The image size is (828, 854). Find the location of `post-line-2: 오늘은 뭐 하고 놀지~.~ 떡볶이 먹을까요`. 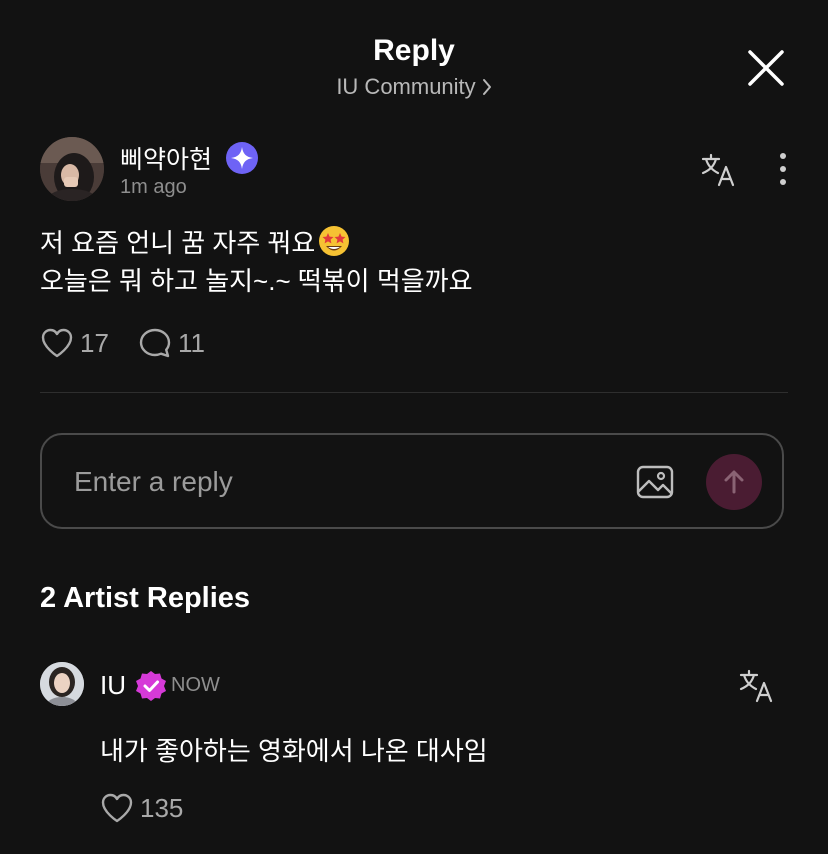

post-line-2: 오늘은 뭐 하고 놀지~.~ 떡볶이 먹을까요 is located at coordinates (256, 281).